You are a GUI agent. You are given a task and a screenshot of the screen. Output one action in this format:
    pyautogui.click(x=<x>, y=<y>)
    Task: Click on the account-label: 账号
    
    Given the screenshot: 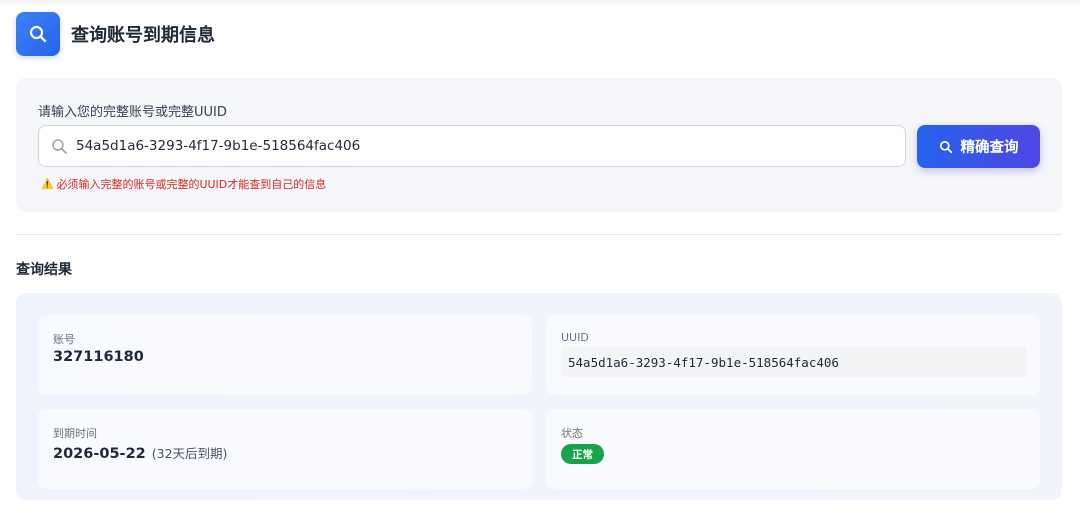 What is the action you would take?
    pyautogui.click(x=64, y=339)
    